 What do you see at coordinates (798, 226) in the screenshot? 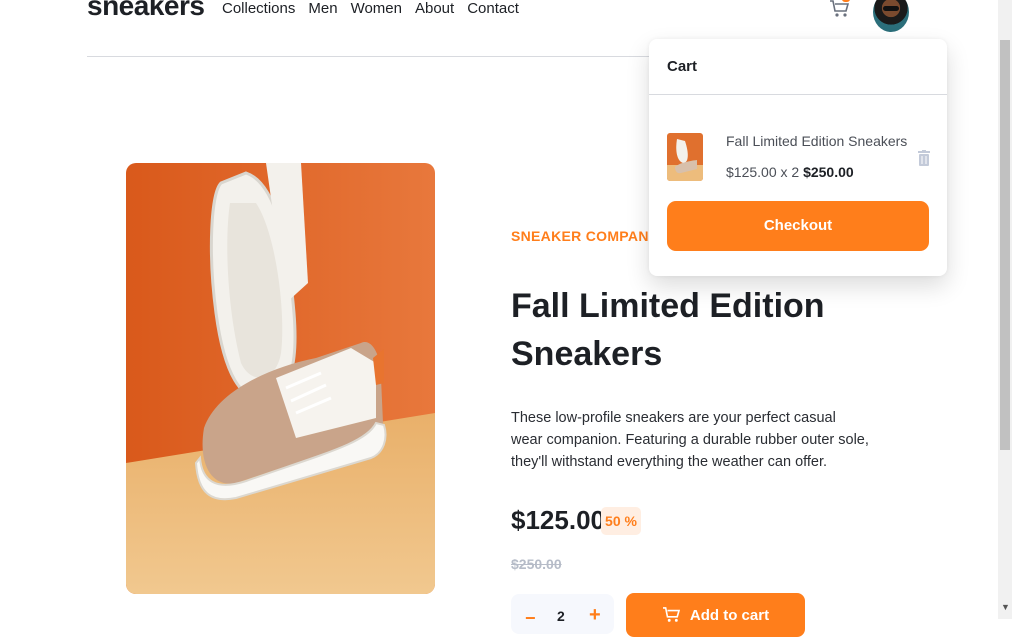
I see `checkout-button: Checkout` at bounding box center [798, 226].